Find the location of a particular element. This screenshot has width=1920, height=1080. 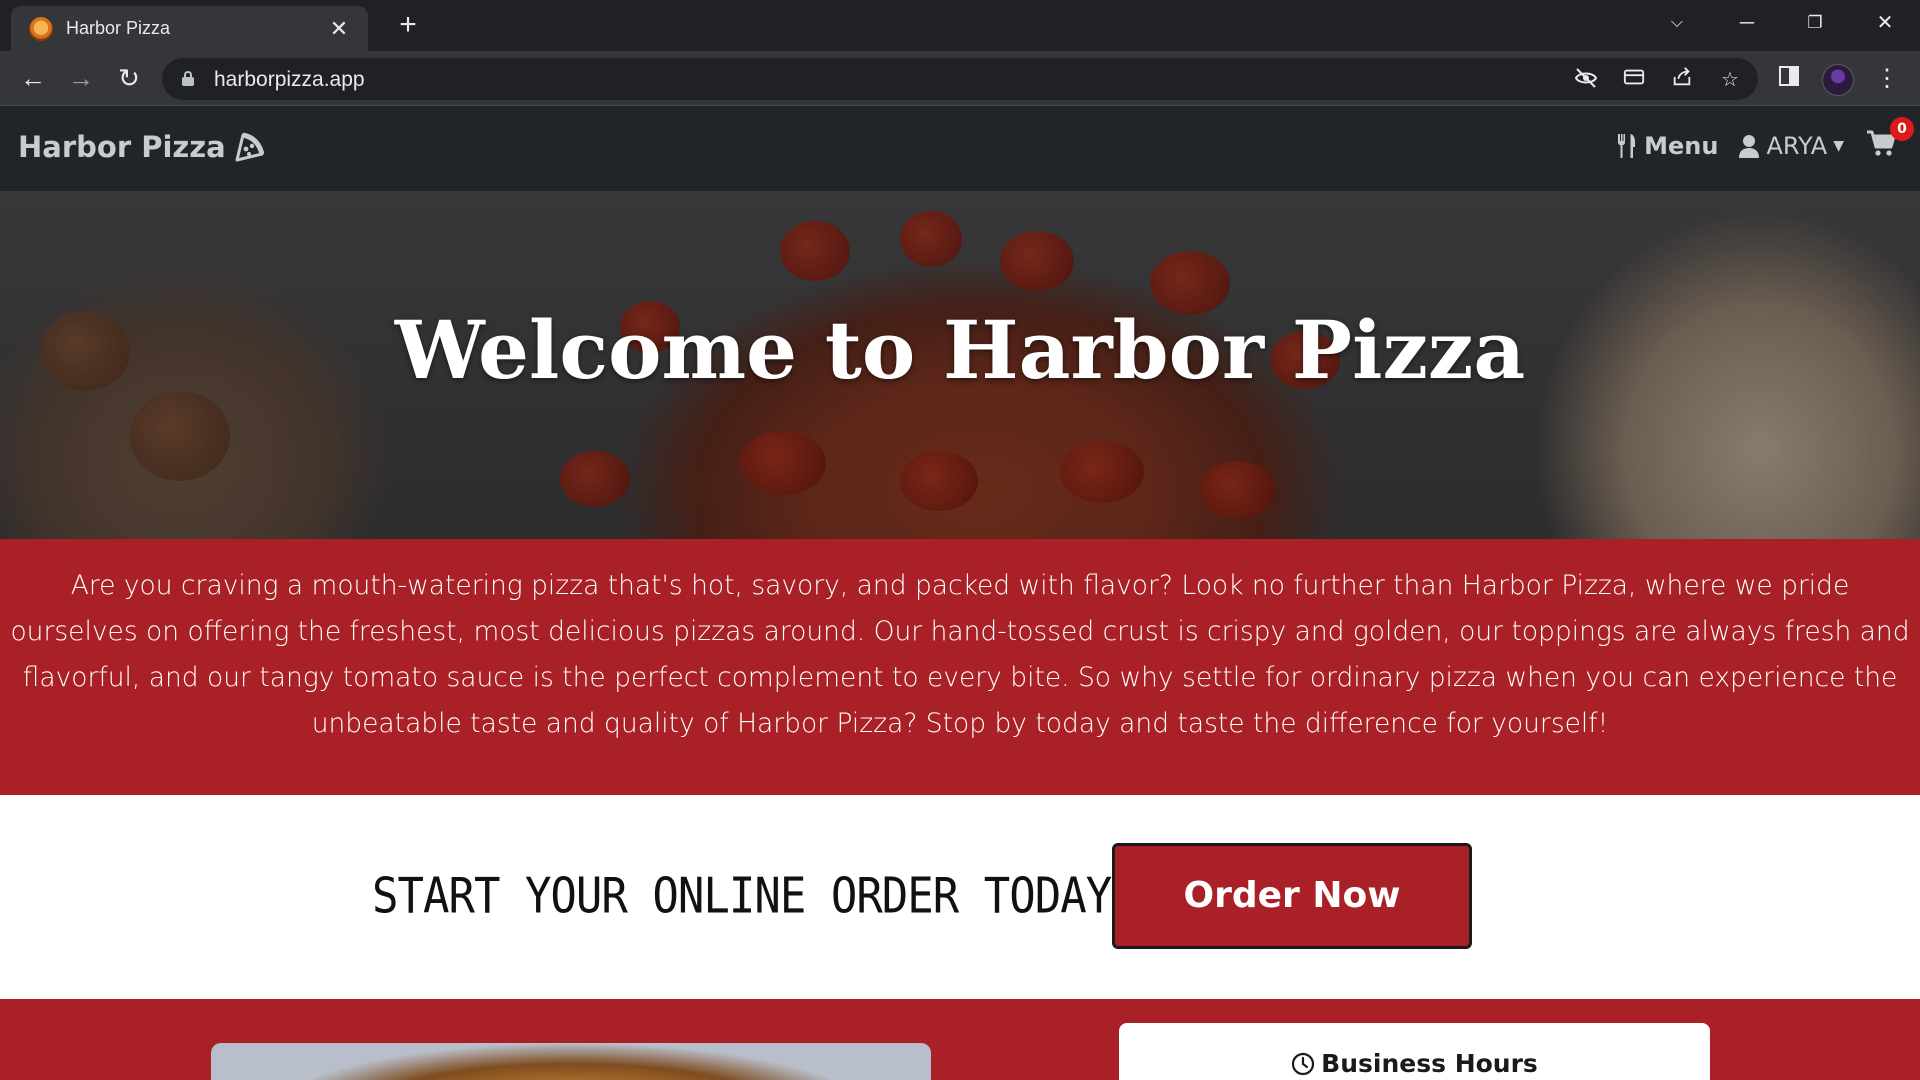

site-navbar: Harbor Pizza Menu ARYA ▼ 0 is located at coordinates (960, 148).